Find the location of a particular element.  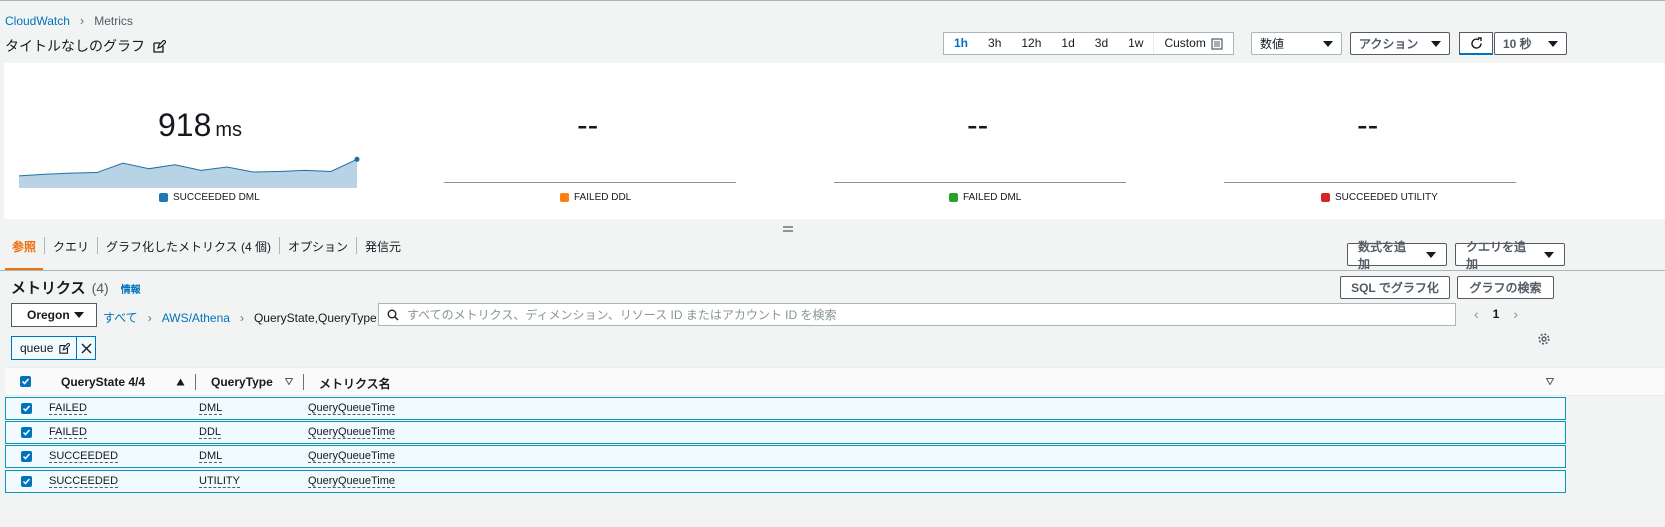

graph-search-button: グラフの検索 is located at coordinates (1505, 287).